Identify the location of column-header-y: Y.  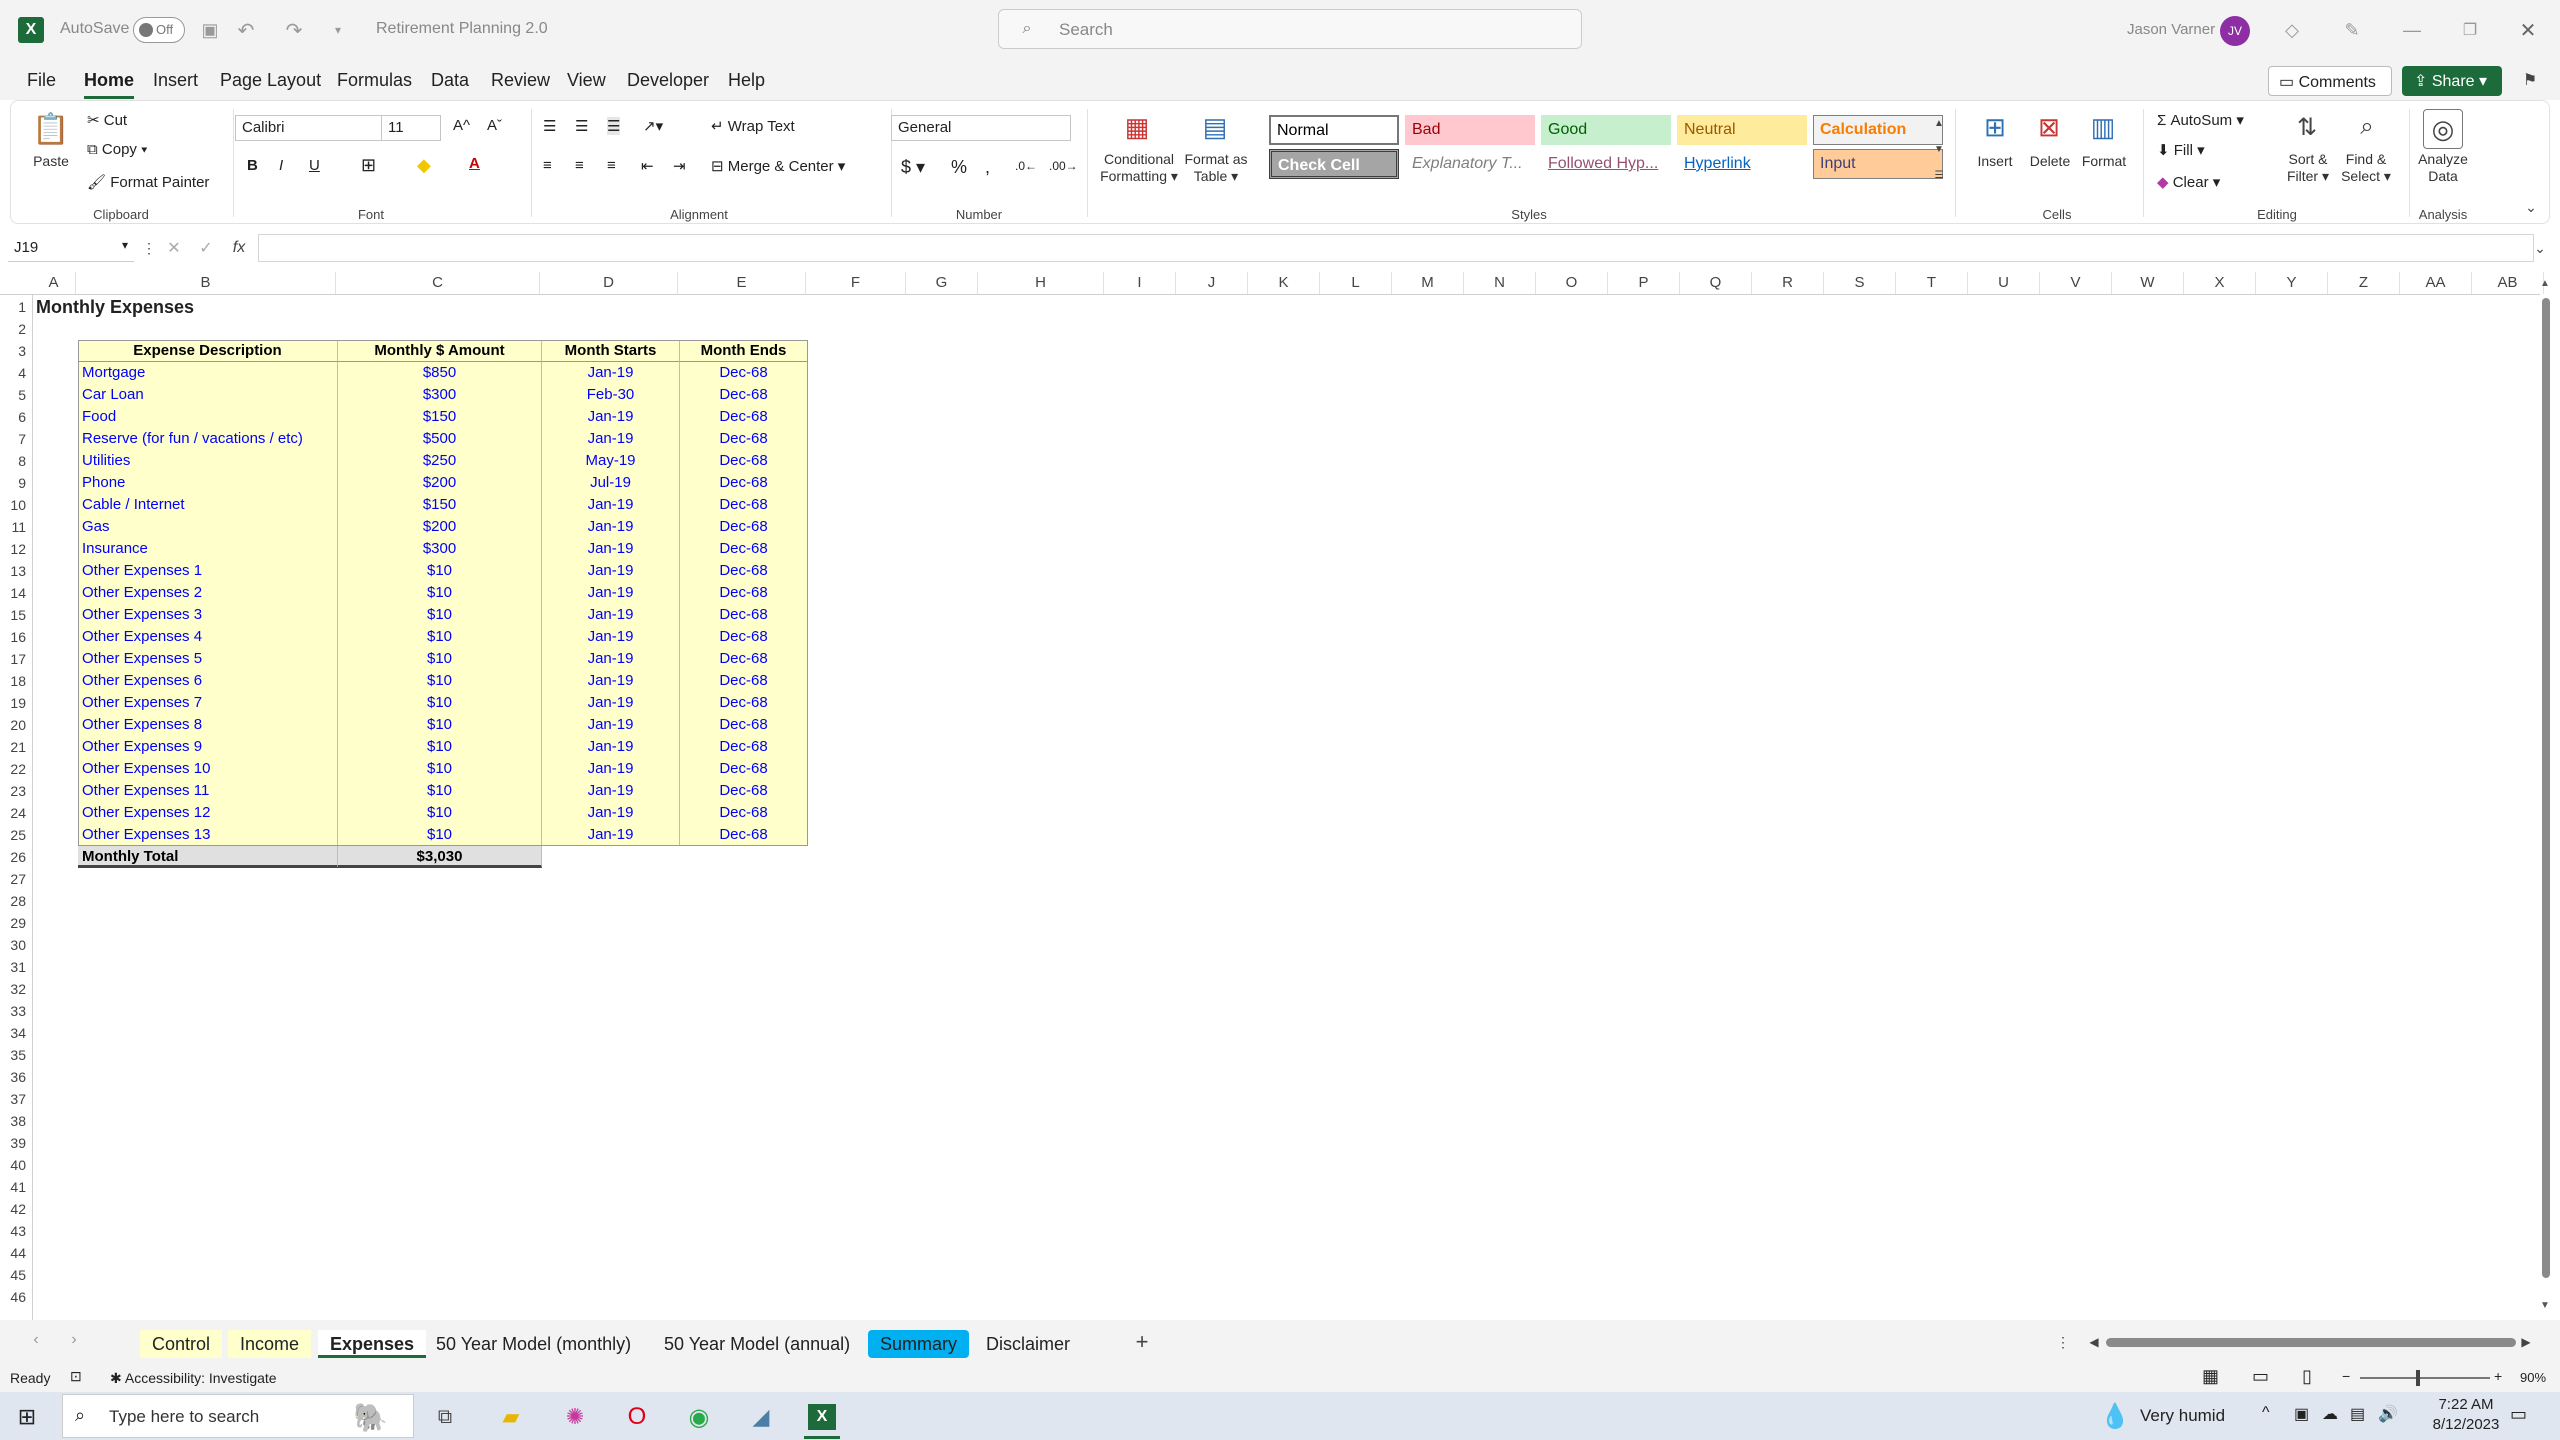
(2292, 283).